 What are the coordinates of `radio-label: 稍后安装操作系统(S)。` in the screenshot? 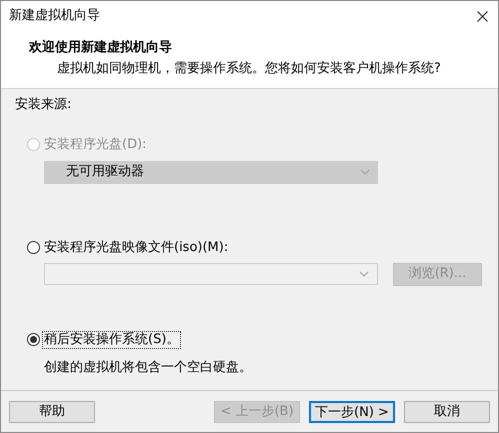 It's located at (111, 340).